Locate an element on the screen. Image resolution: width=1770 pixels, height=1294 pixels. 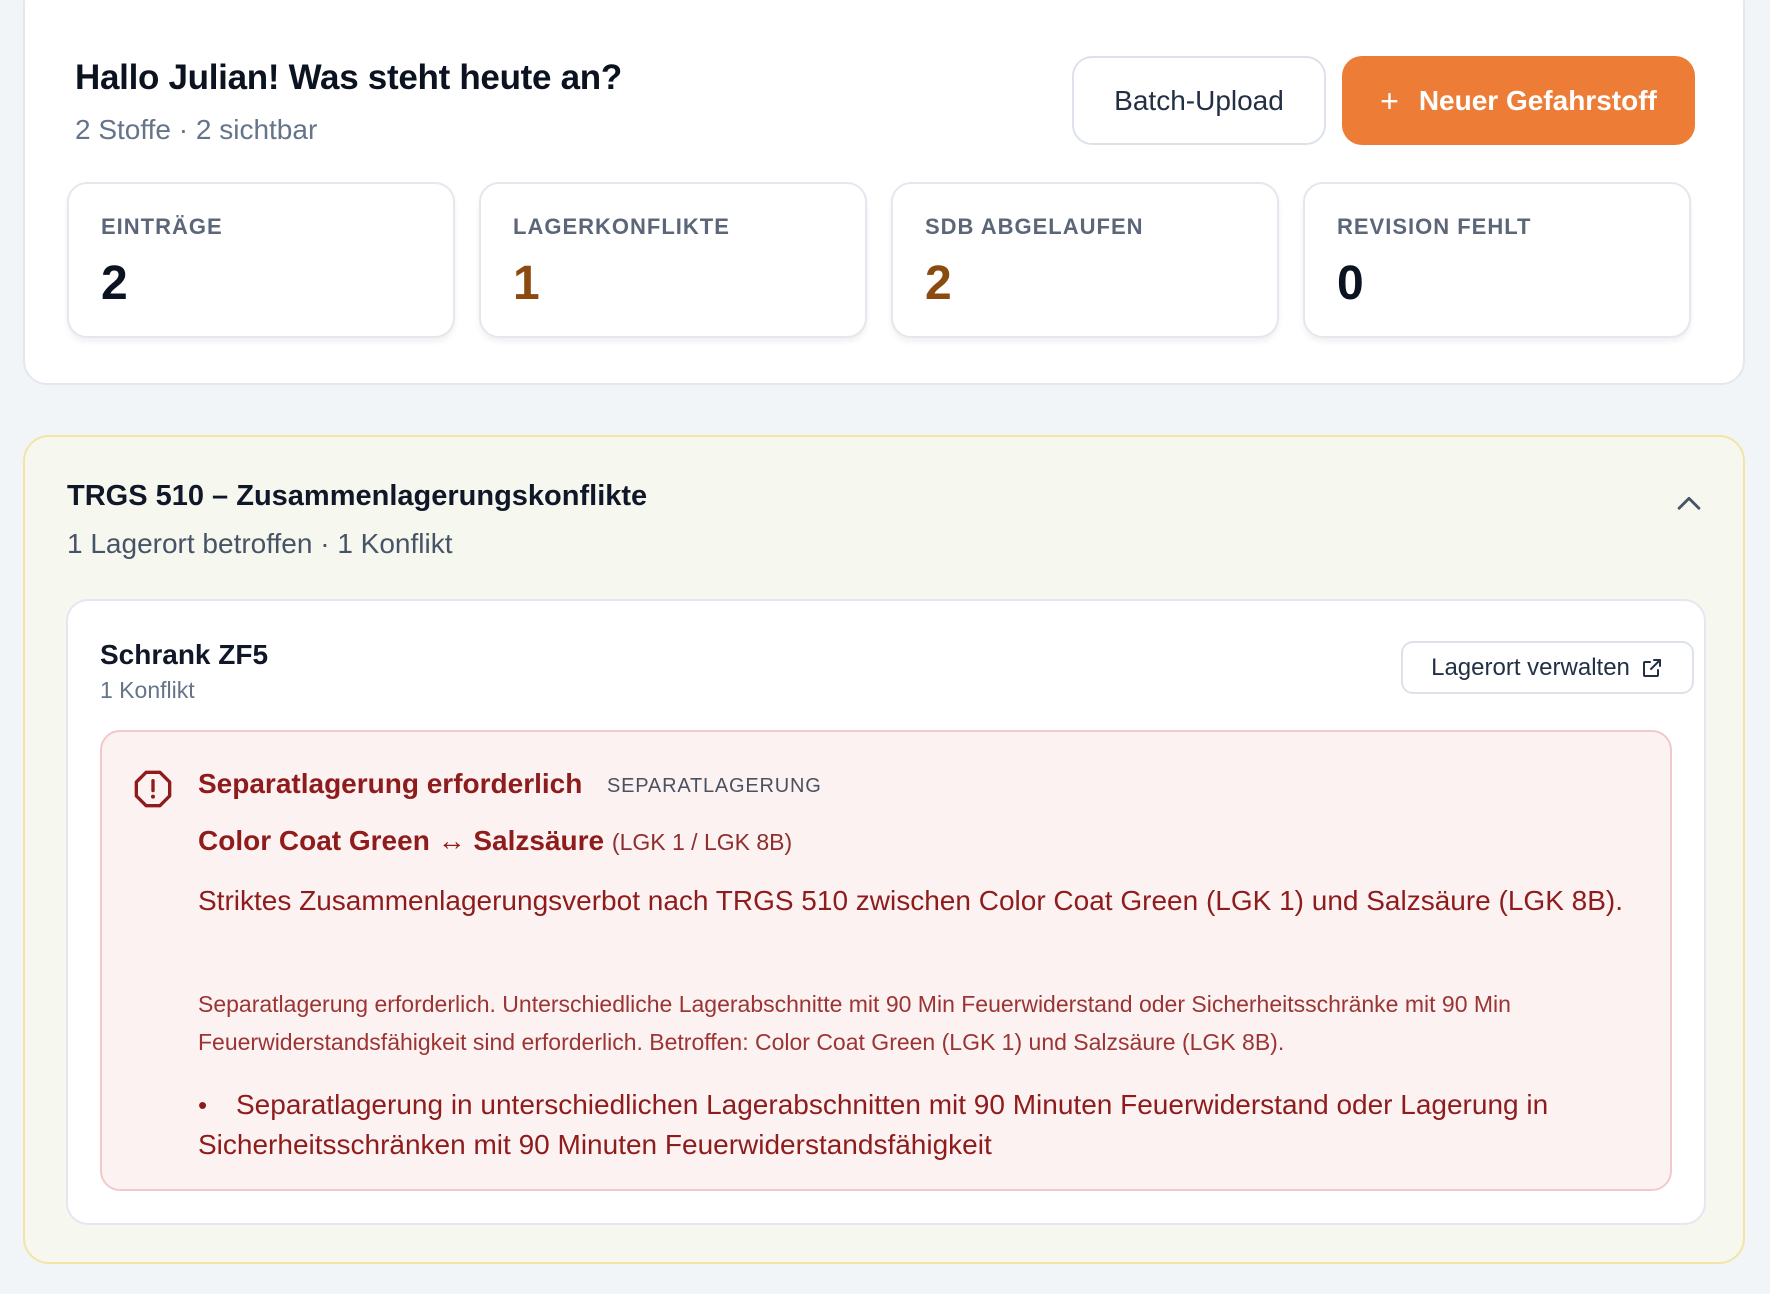
plus-icon: + is located at coordinates (1389, 100).